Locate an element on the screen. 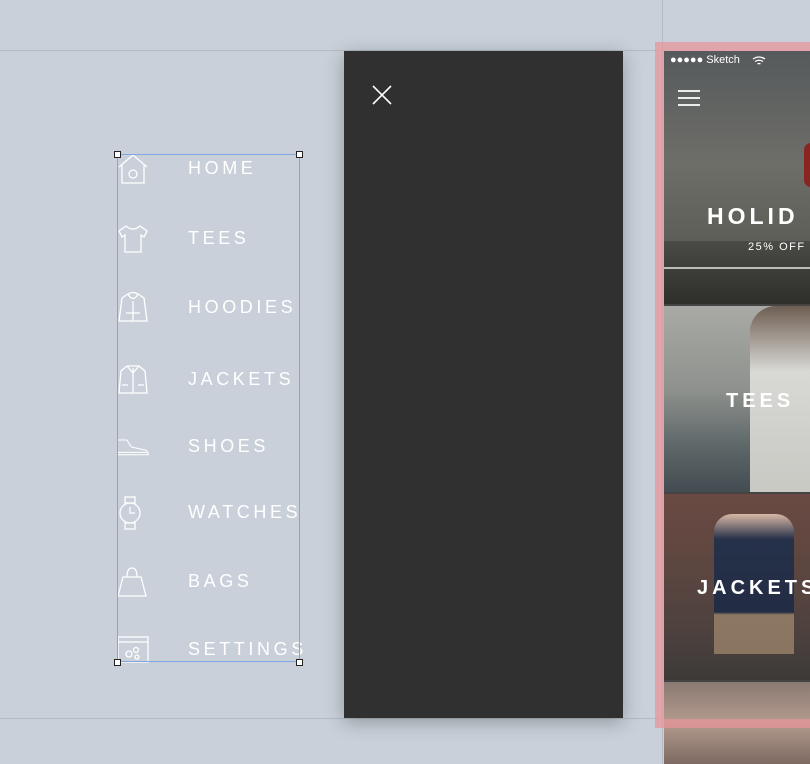 The width and height of the screenshot is (810, 764). tees-title: TEES is located at coordinates (760, 401).